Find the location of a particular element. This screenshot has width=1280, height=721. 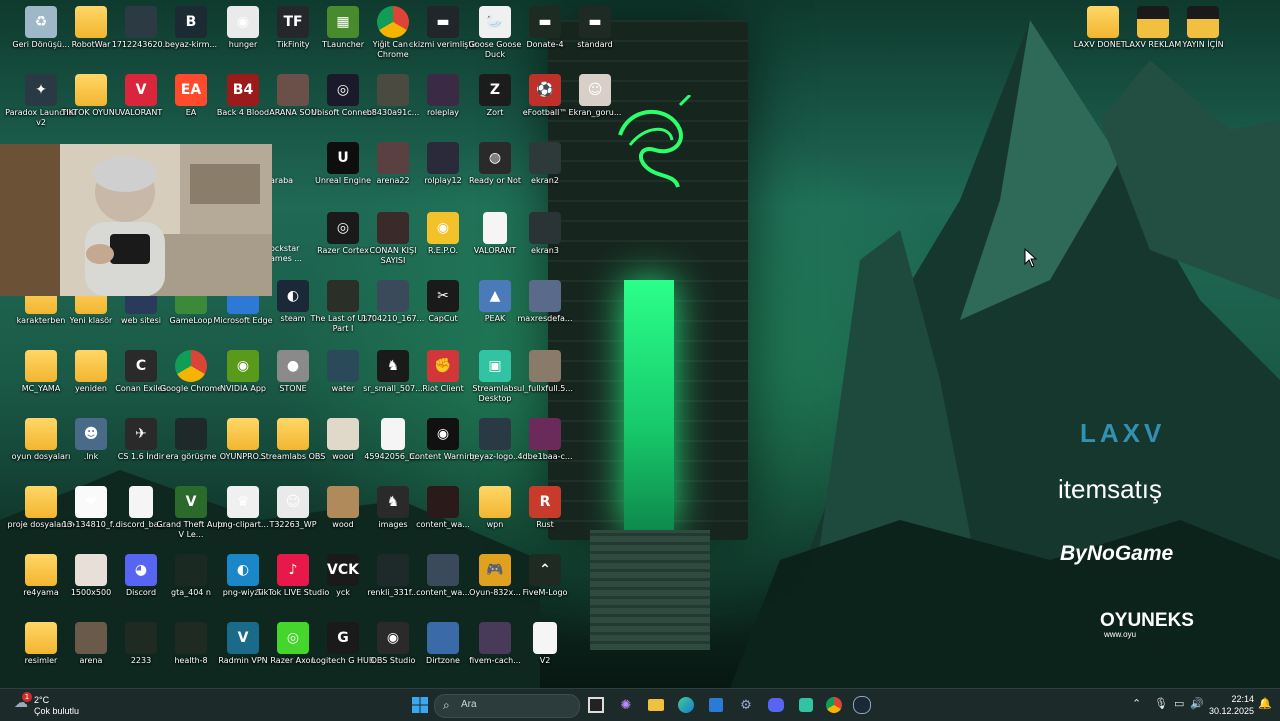

store-button is located at coordinates (716, 705).